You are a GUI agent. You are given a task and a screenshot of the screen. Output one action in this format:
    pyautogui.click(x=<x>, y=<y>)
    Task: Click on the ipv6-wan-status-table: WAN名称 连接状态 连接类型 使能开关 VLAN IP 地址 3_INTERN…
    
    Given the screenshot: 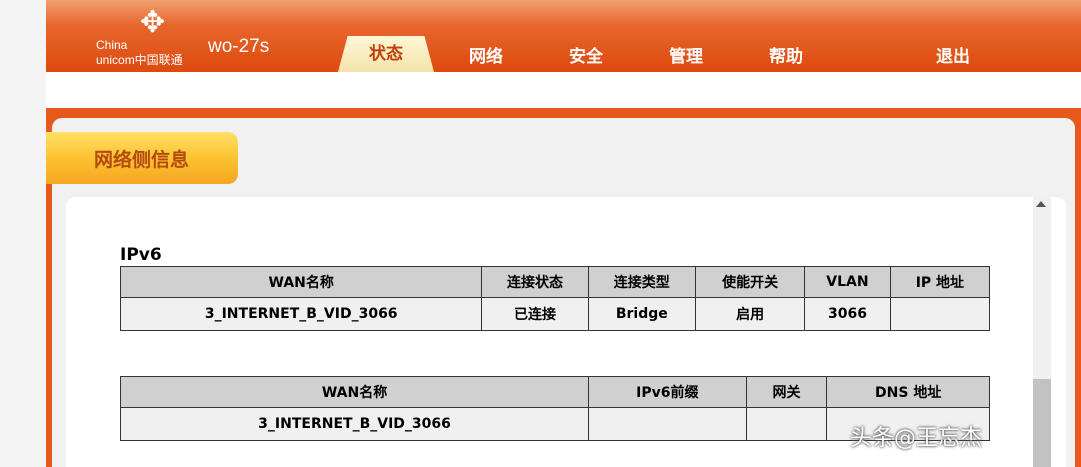 What is the action you would take?
    pyautogui.click(x=555, y=298)
    